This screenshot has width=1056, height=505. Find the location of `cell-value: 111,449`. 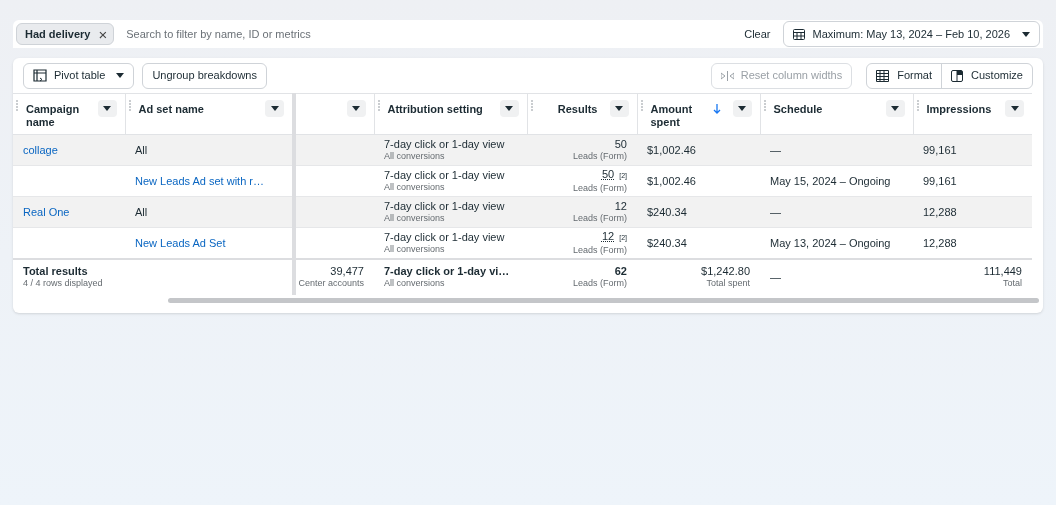

cell-value: 111,449 is located at coordinates (1002, 270).